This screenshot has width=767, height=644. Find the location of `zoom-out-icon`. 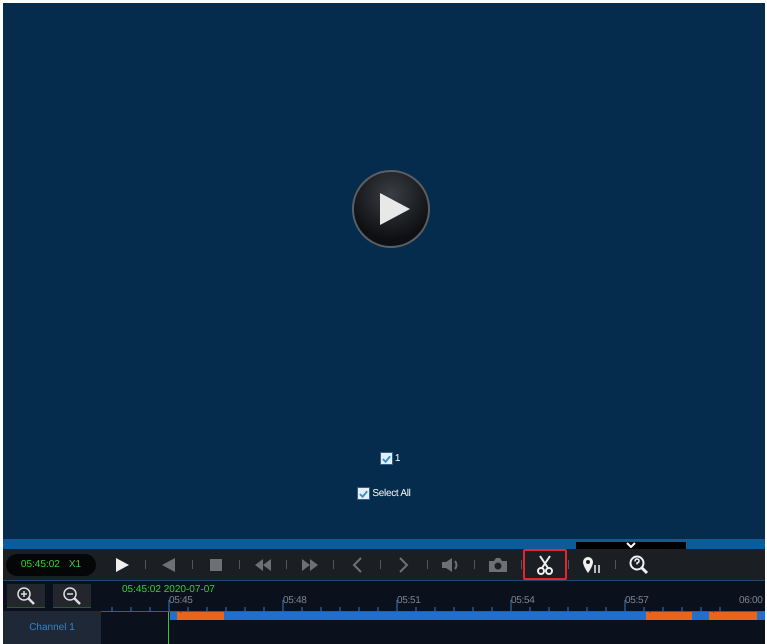

zoom-out-icon is located at coordinates (72, 596).